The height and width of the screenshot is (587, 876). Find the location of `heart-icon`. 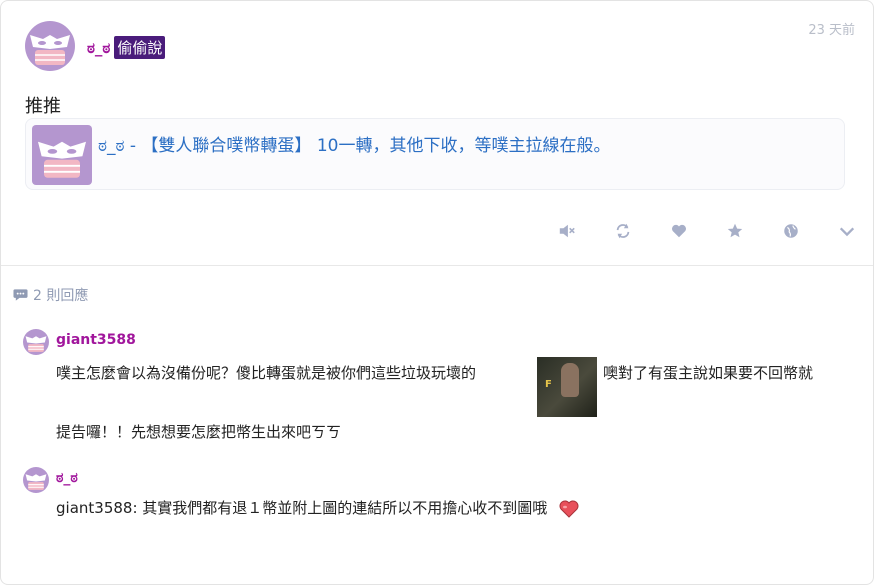

heart-icon is located at coordinates (679, 231).